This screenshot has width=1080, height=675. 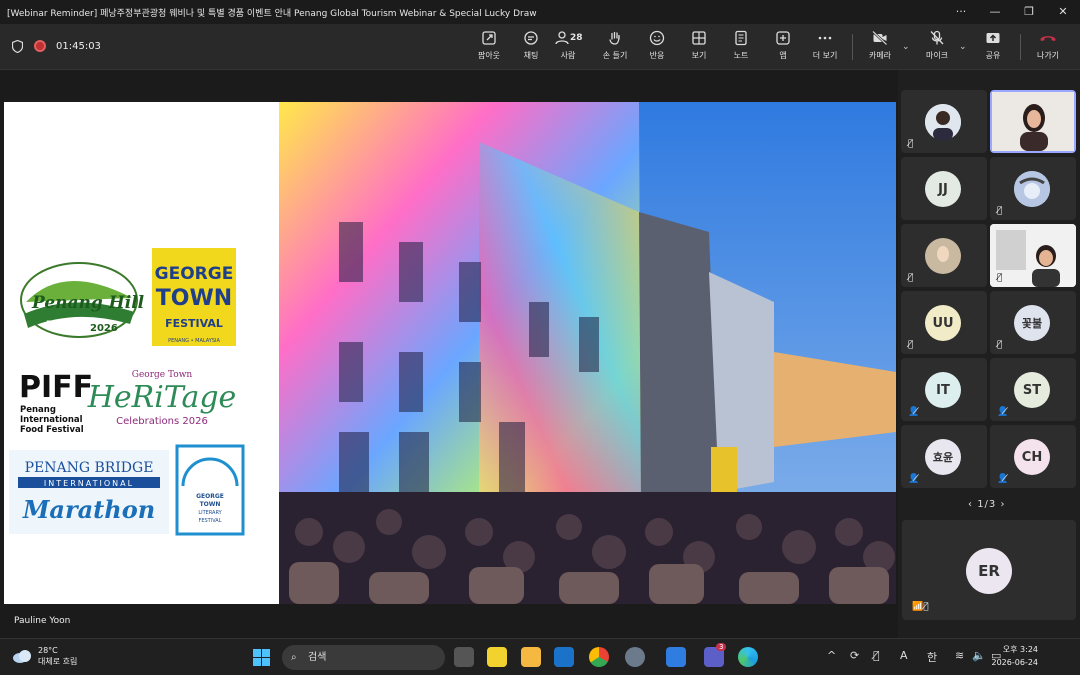 What do you see at coordinates (831, 655) in the screenshot?
I see `tray-overflow-chevron-icon: ^` at bounding box center [831, 655].